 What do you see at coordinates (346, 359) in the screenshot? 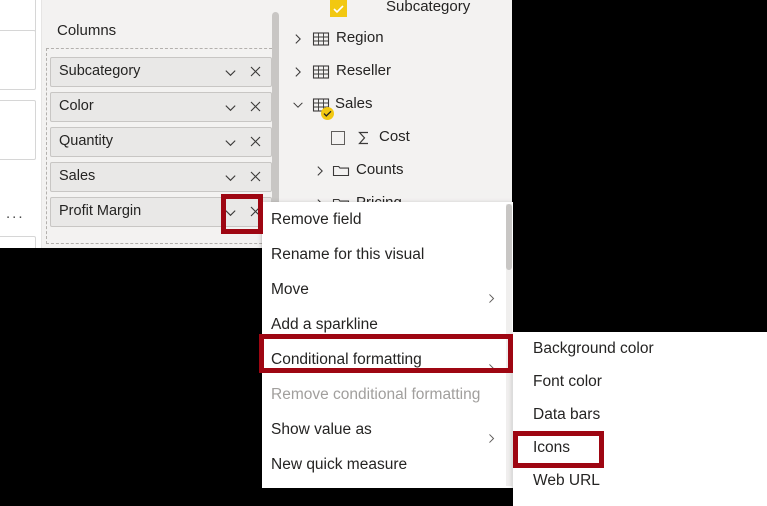
I see `menu-item-label: Conditional formatting` at bounding box center [346, 359].